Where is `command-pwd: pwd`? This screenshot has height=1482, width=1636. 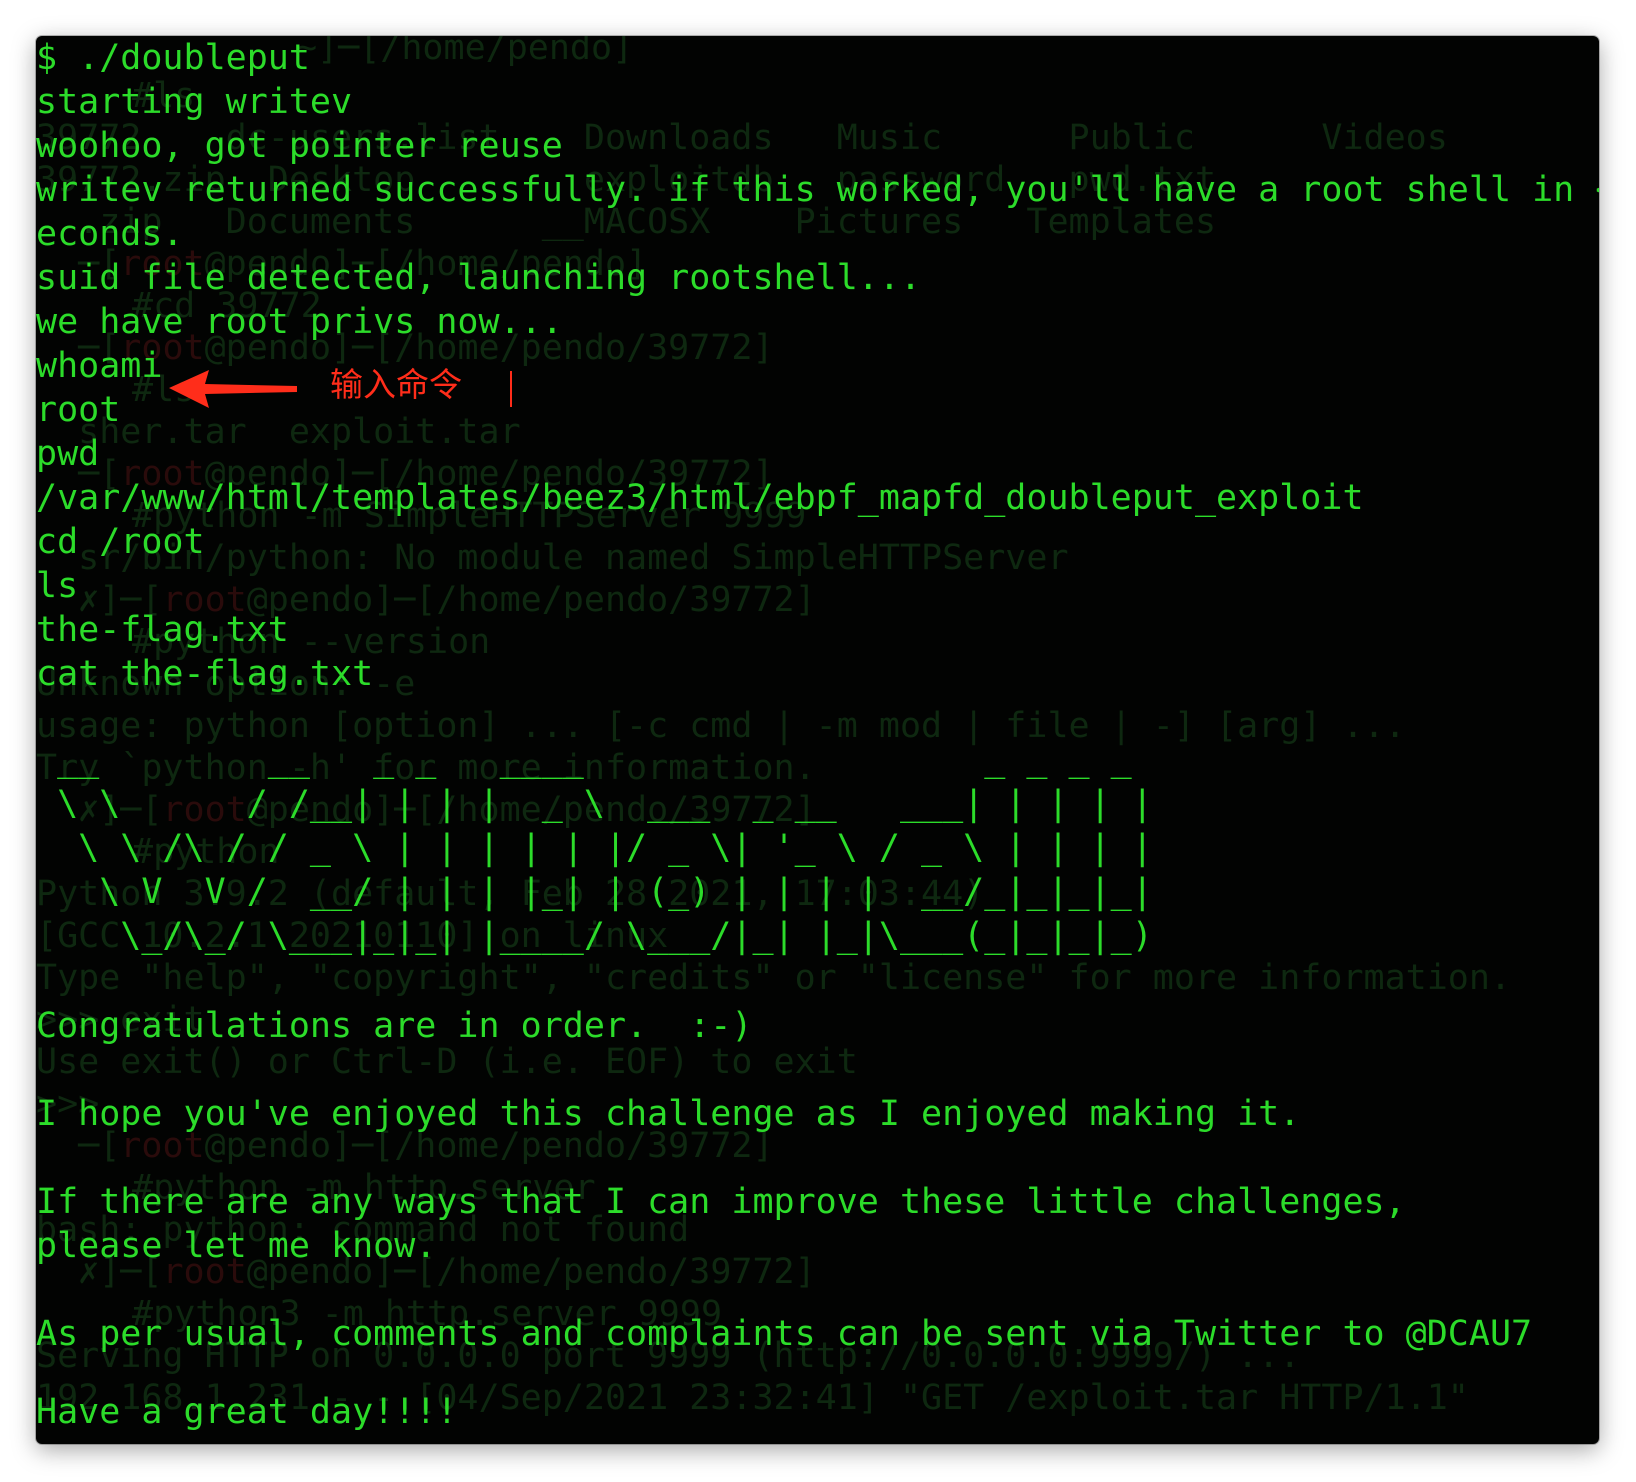 command-pwd: pwd is located at coordinates (68, 454).